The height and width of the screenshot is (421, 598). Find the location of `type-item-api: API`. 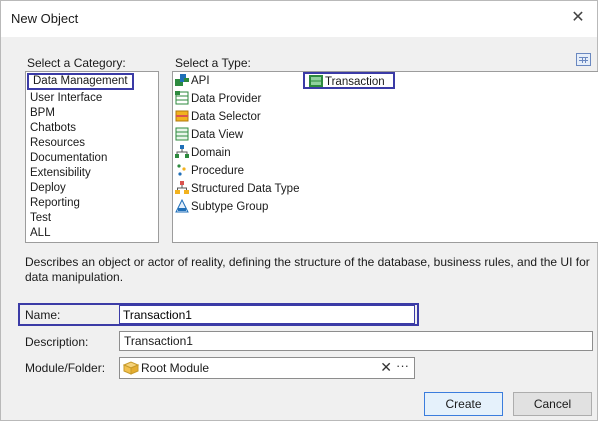

type-item-api: API is located at coordinates (192, 81).